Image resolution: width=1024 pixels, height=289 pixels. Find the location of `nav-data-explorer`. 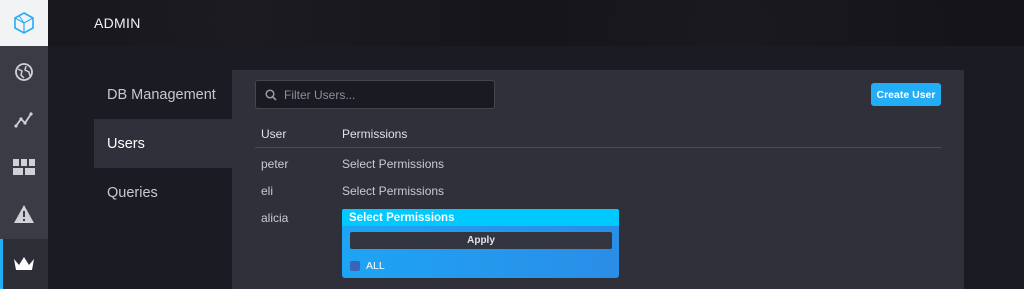

nav-data-explorer is located at coordinates (24, 72).